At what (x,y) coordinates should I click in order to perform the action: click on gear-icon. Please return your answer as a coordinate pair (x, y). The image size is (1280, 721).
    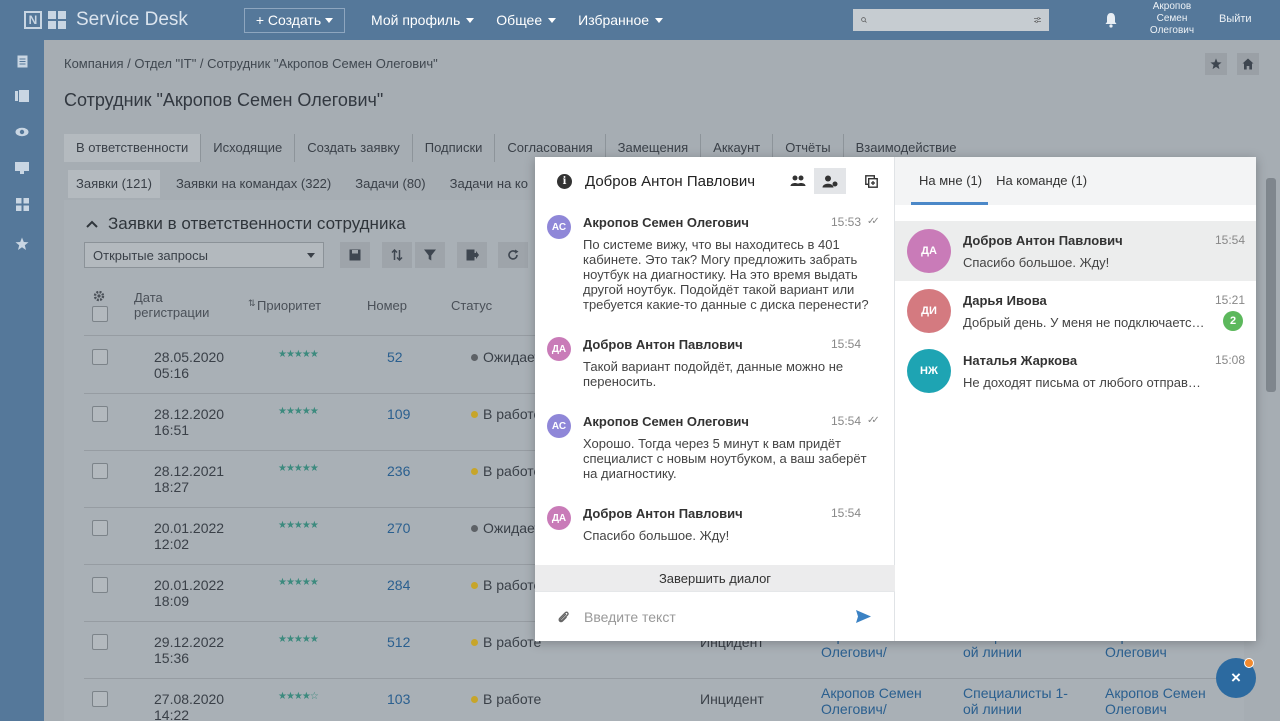
    Looking at the image, I should click on (99, 297).